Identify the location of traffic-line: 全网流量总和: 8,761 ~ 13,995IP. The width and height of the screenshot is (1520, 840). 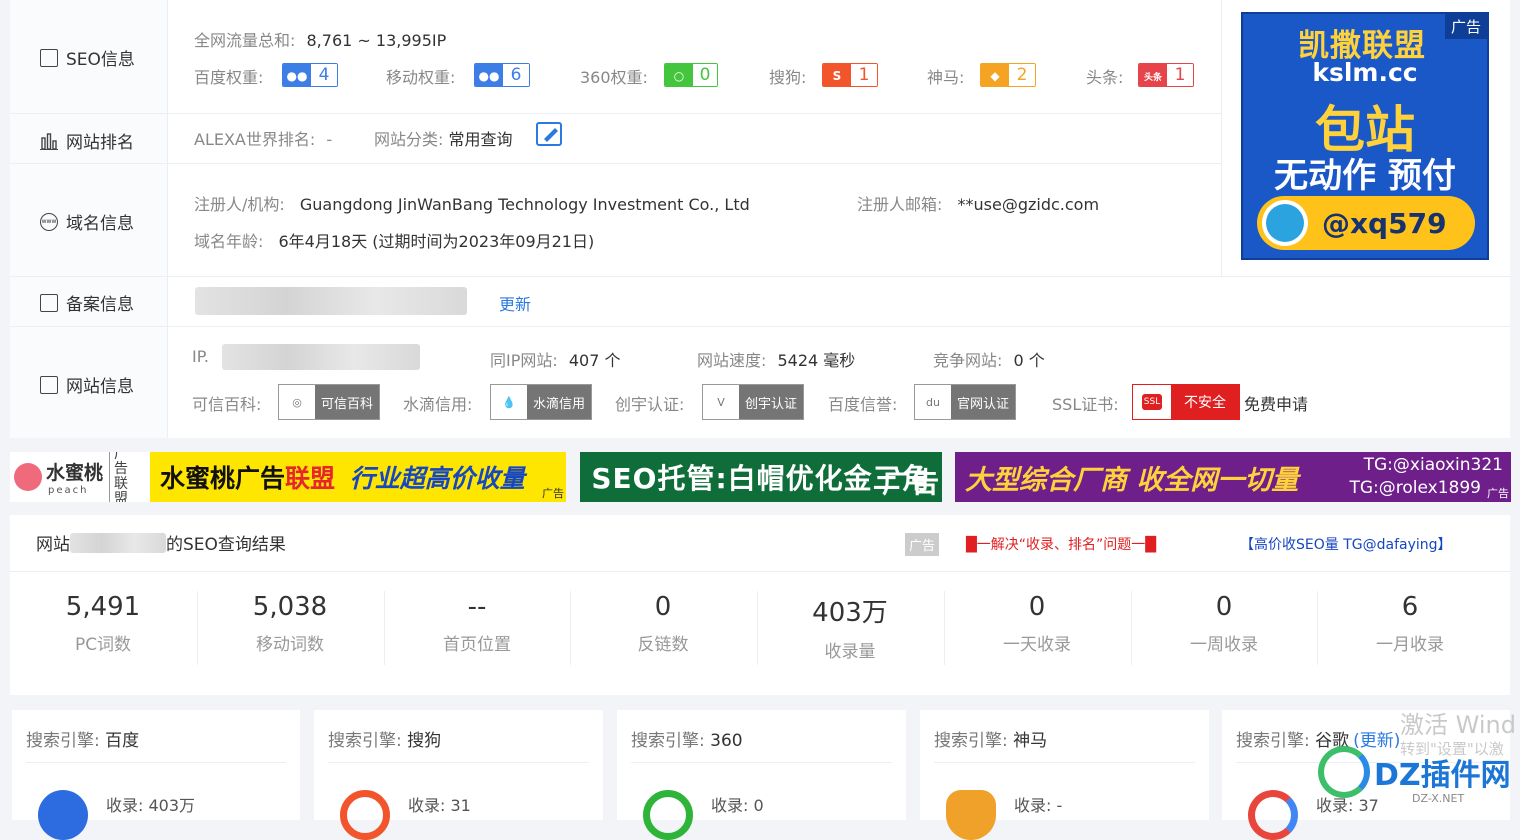
(320, 40).